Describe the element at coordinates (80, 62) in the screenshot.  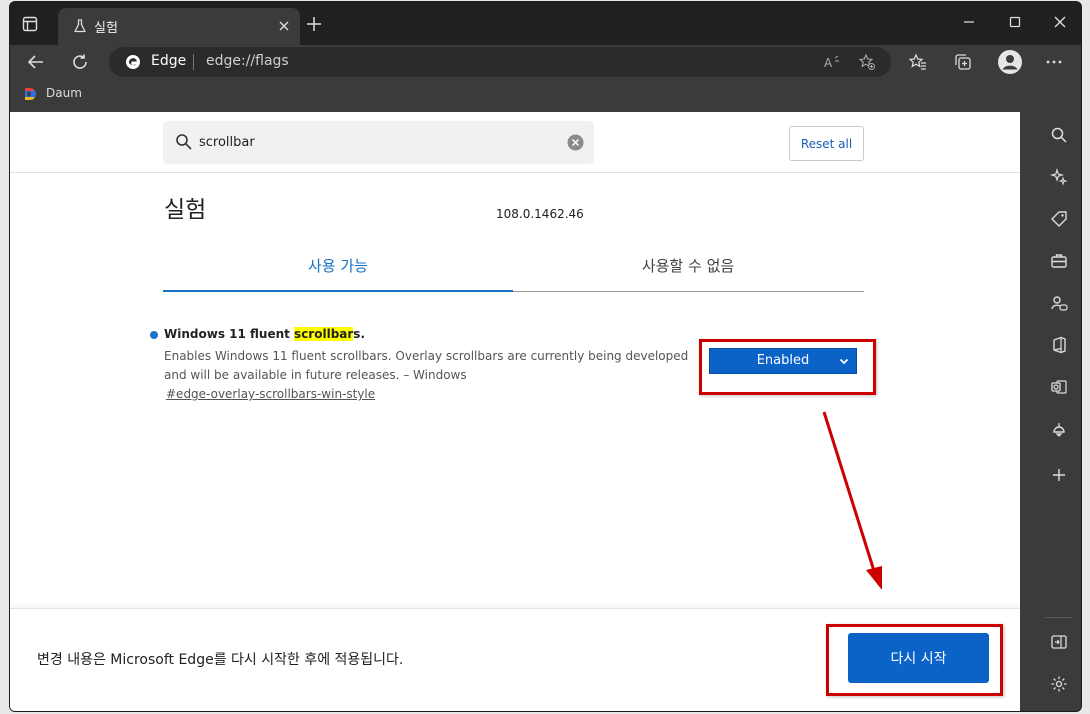
I see `refresh-icon` at that location.